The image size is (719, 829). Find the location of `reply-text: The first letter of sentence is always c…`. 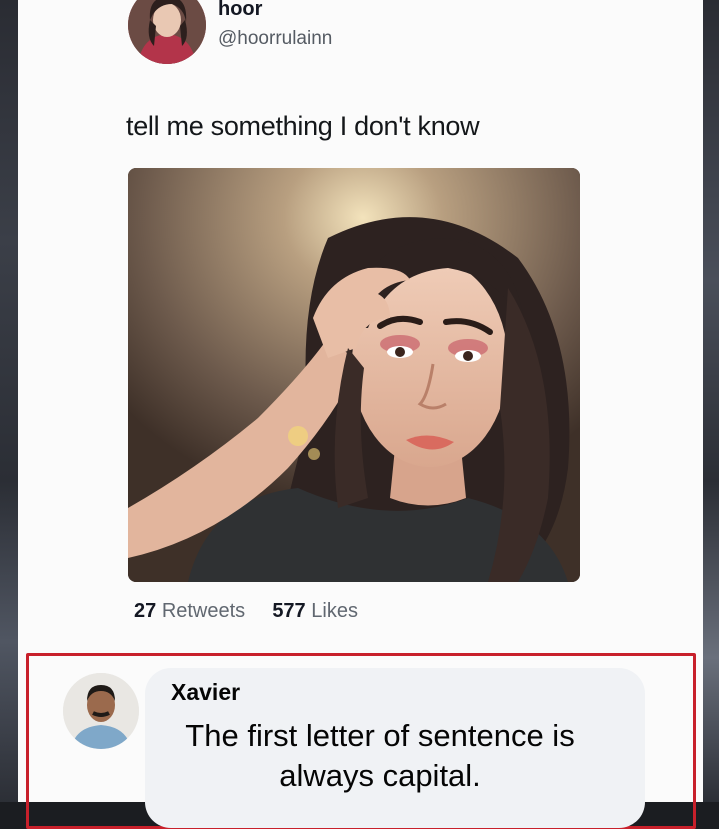

reply-text: The first letter of sentence is always c… is located at coordinates (380, 755).